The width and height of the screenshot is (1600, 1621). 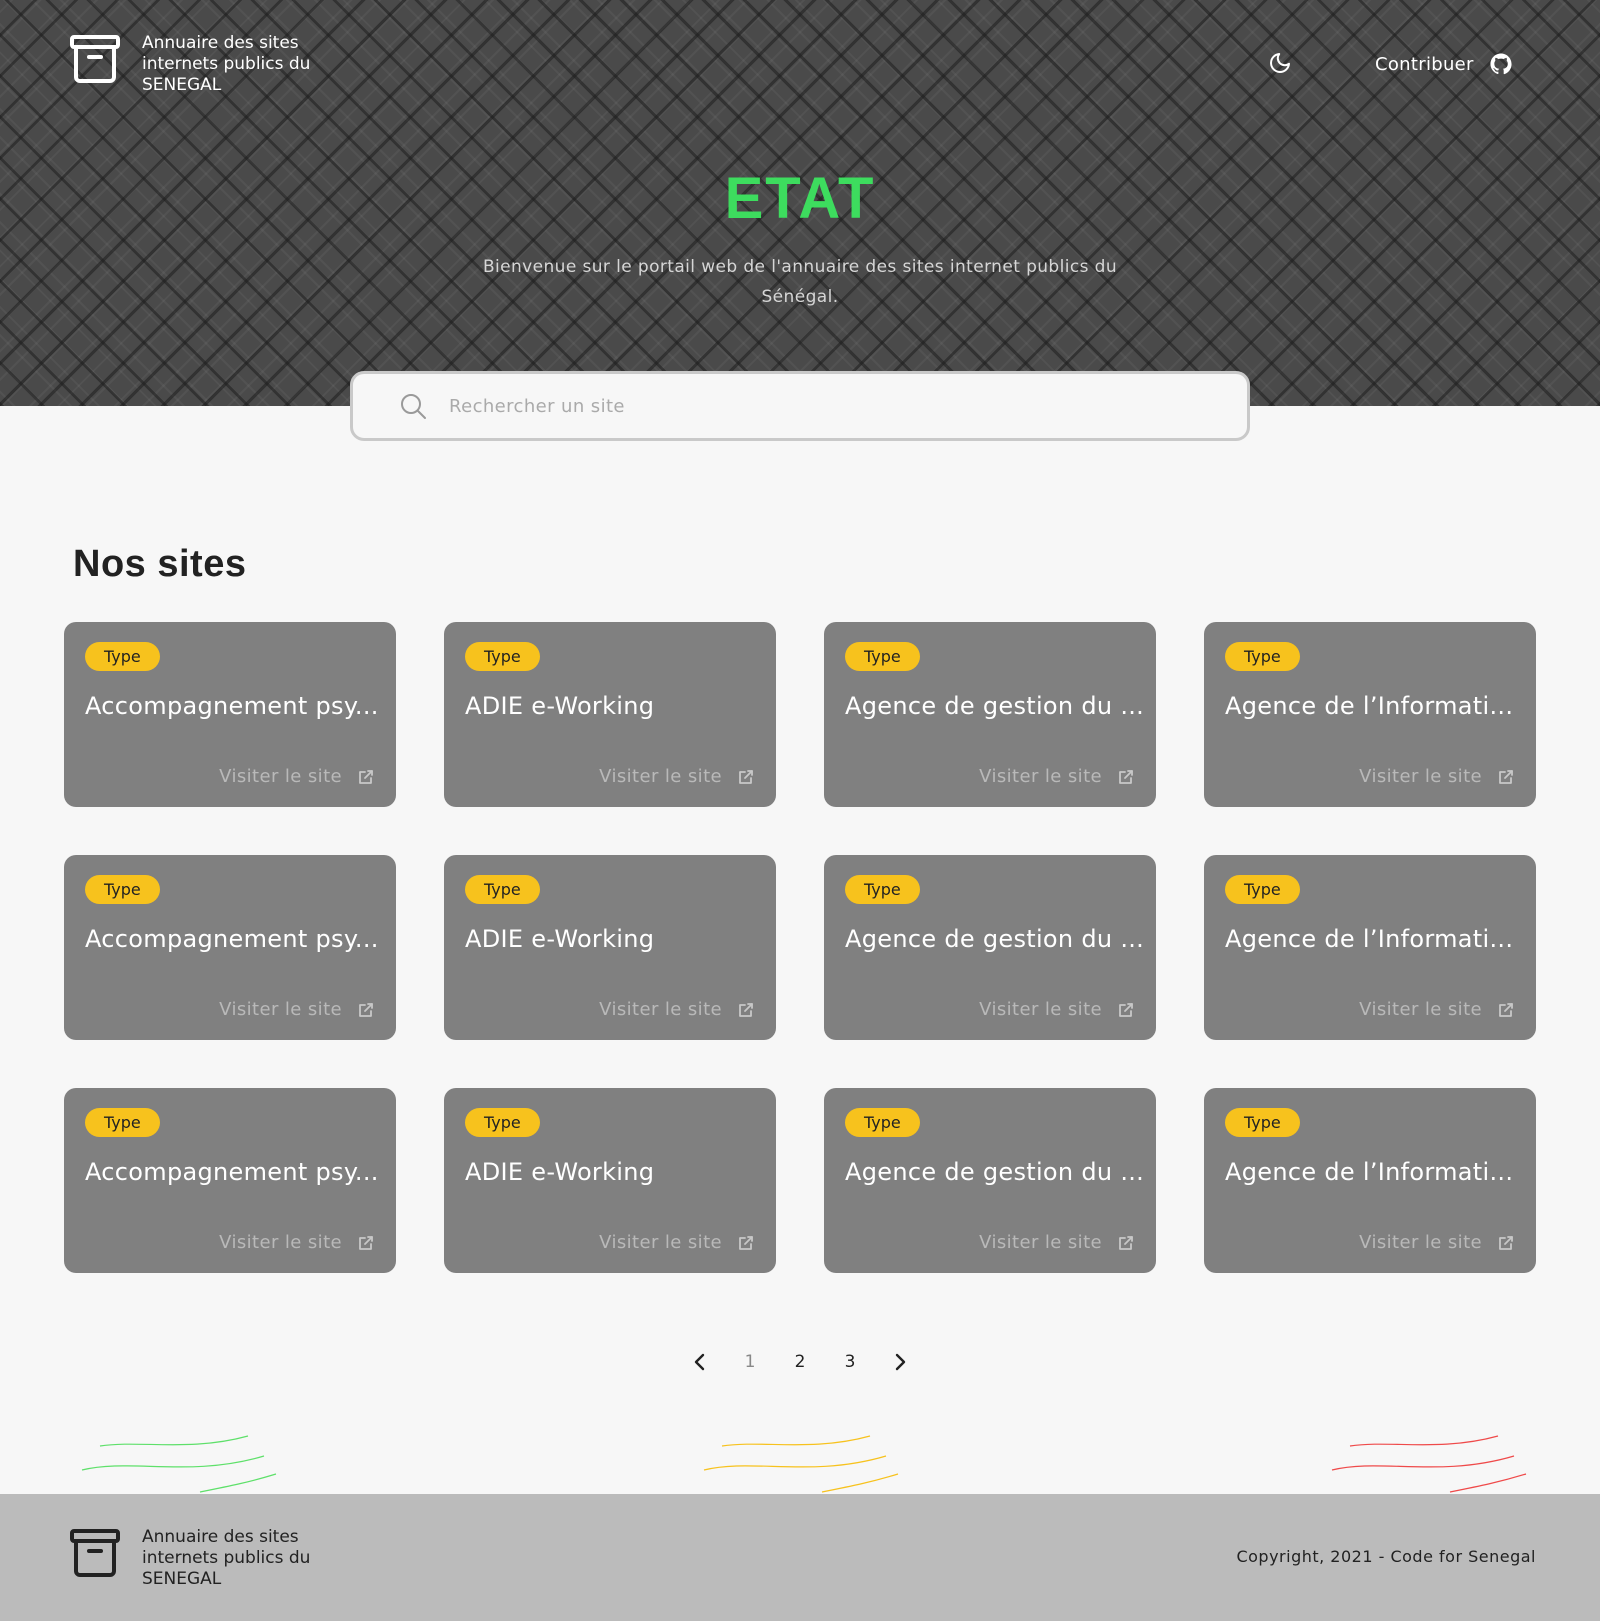 I want to click on pagination-page-1: 1, so click(x=750, y=1362).